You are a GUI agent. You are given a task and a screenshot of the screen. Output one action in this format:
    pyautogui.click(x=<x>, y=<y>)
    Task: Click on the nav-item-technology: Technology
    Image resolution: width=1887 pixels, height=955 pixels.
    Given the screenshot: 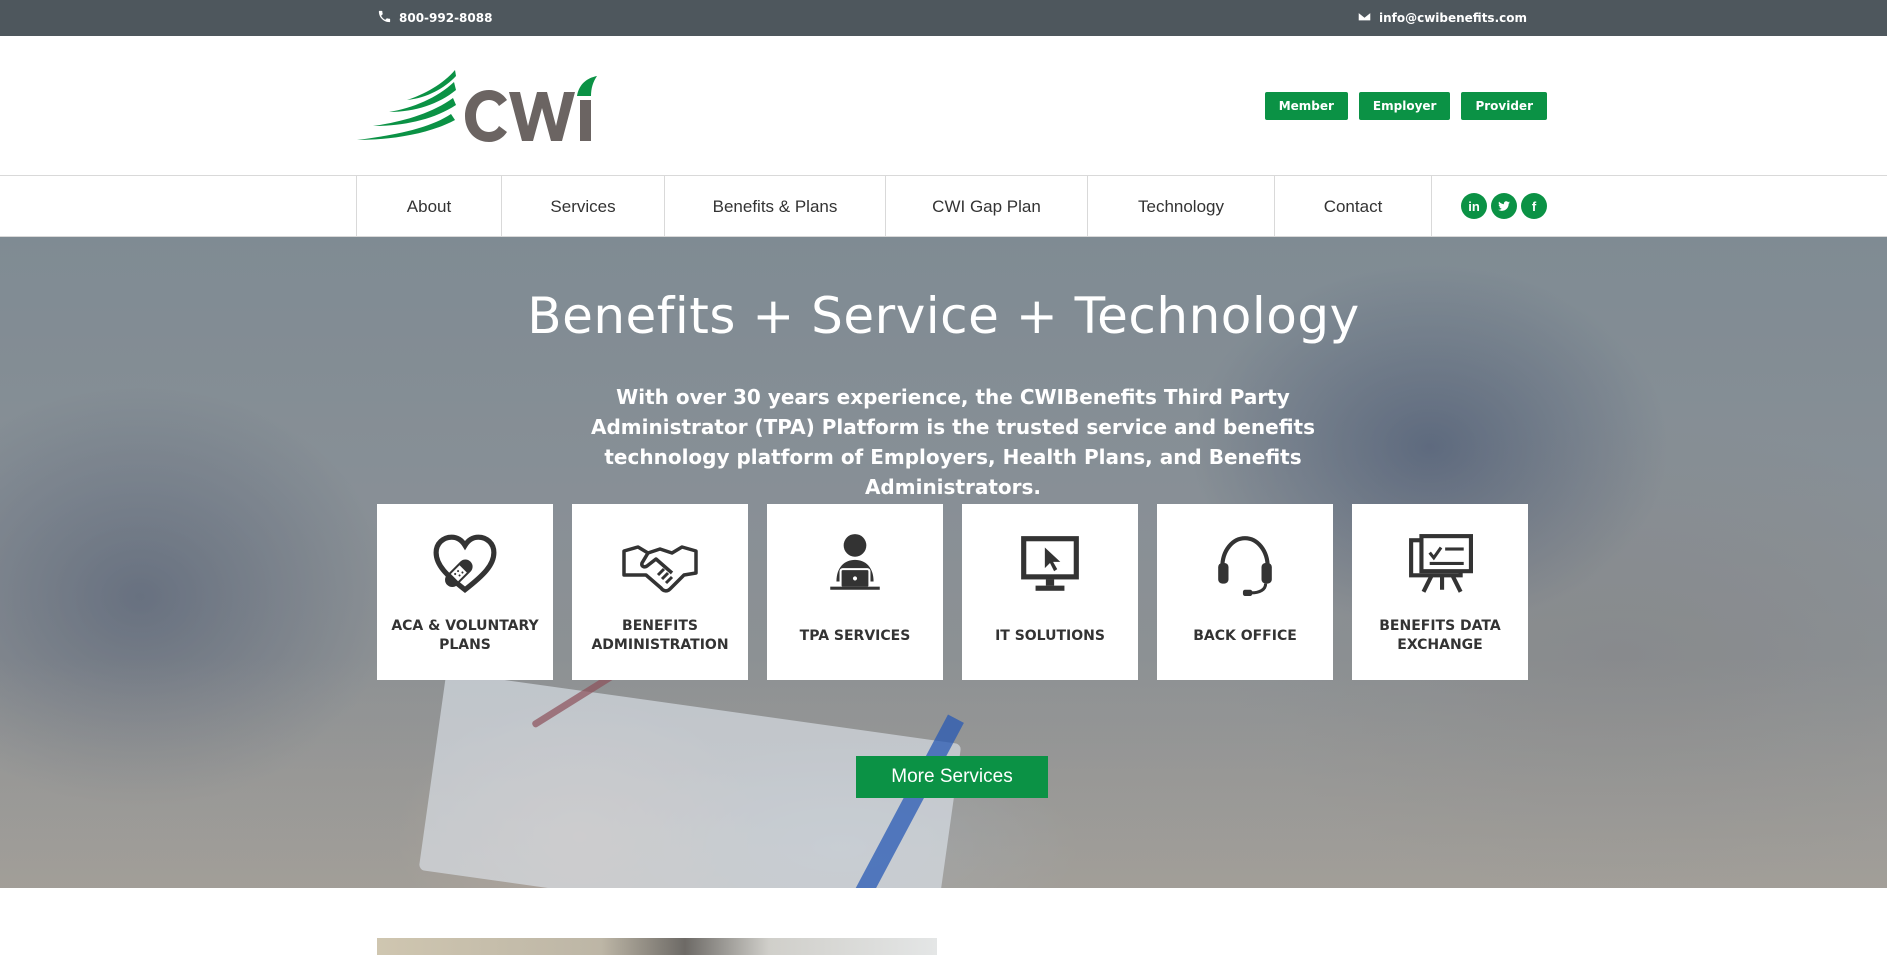 What is the action you would take?
    pyautogui.click(x=1180, y=206)
    